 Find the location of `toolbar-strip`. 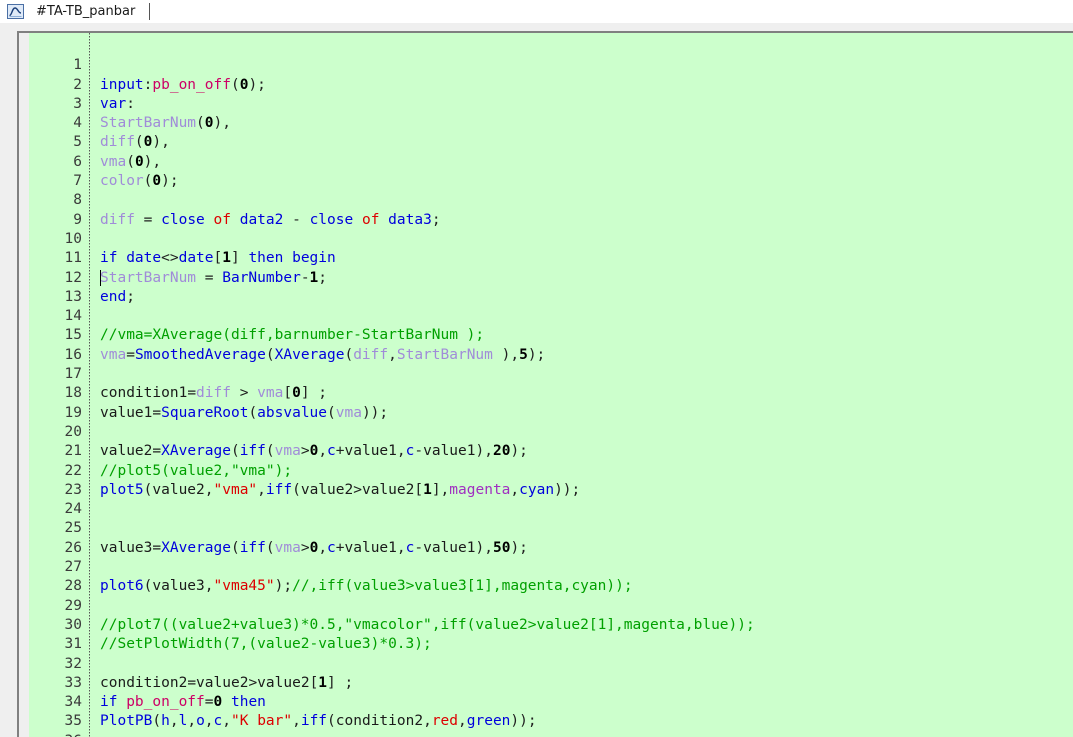

toolbar-strip is located at coordinates (536, 27).